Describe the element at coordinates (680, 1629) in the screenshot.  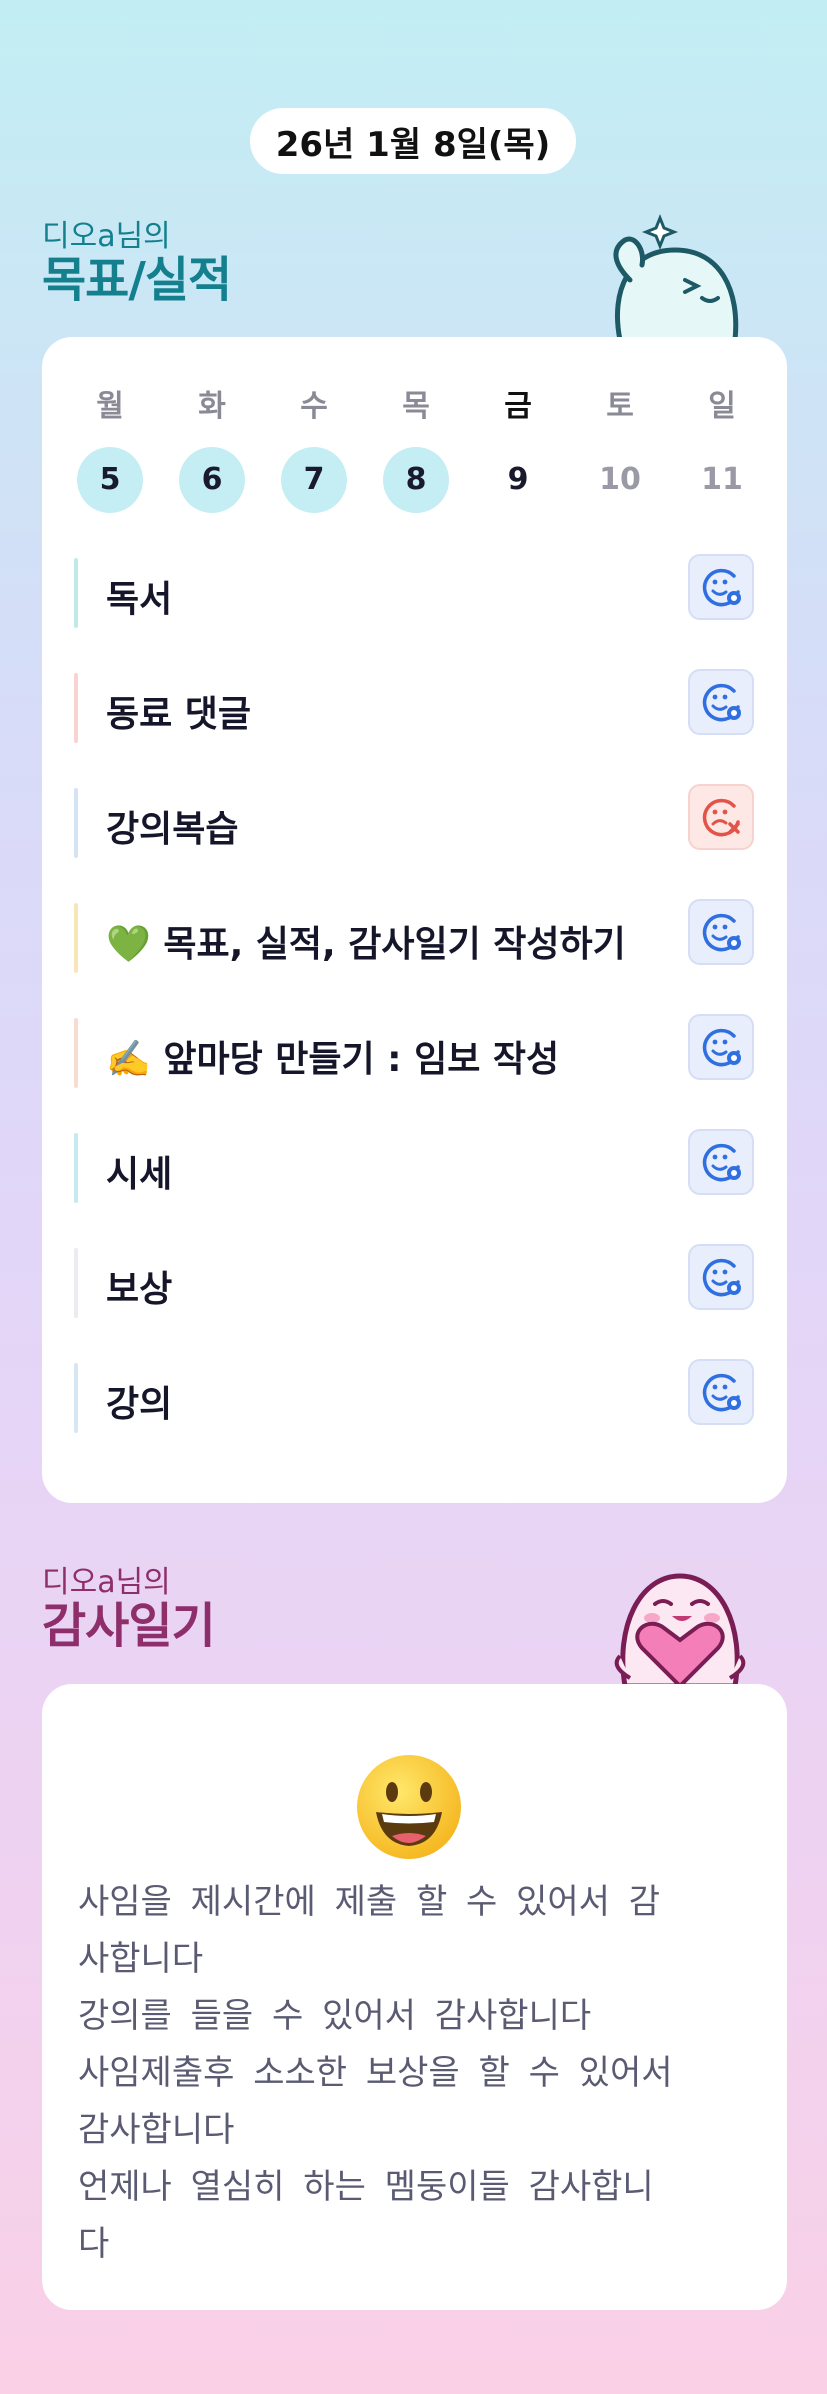
I see `heart-mascot-icon` at that location.